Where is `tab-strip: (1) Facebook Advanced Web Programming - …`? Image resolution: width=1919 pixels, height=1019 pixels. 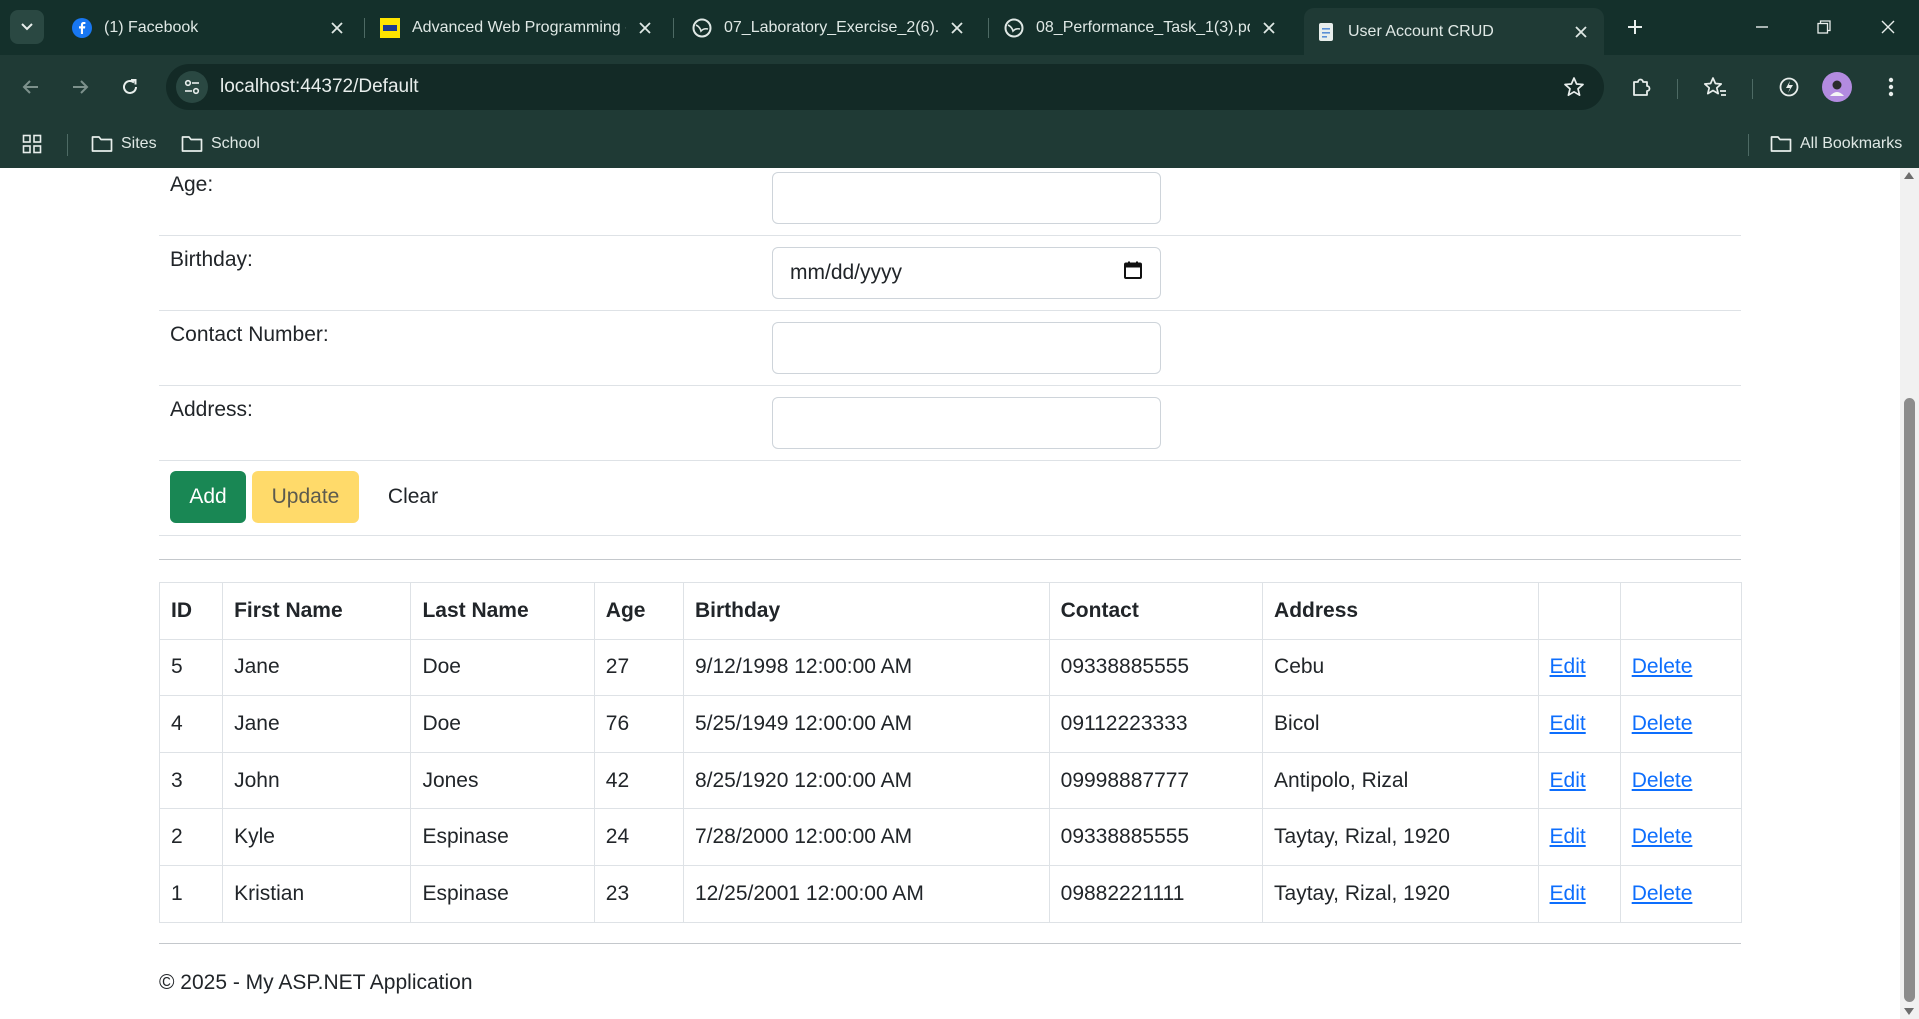
tab-strip: (1) Facebook Advanced Web Programming - … is located at coordinates (959, 27).